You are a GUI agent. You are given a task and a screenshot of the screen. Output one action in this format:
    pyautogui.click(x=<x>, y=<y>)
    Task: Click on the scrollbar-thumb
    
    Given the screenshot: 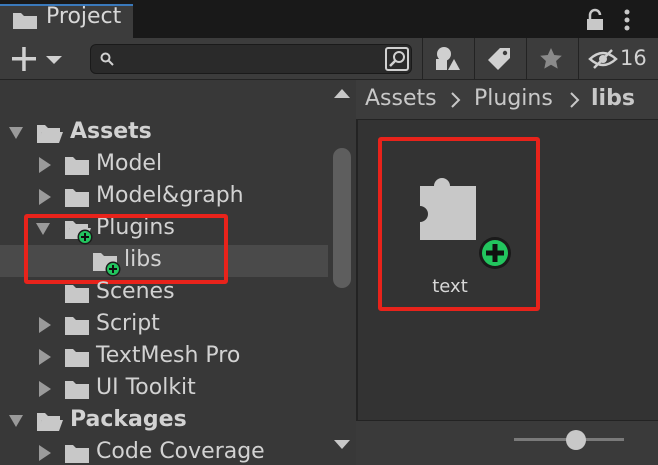 What is the action you would take?
    pyautogui.click(x=342, y=218)
    